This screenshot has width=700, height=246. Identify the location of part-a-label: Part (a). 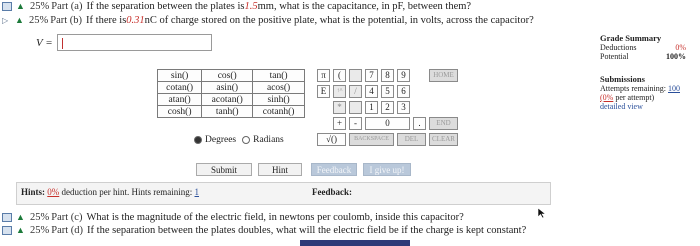
(67, 6).